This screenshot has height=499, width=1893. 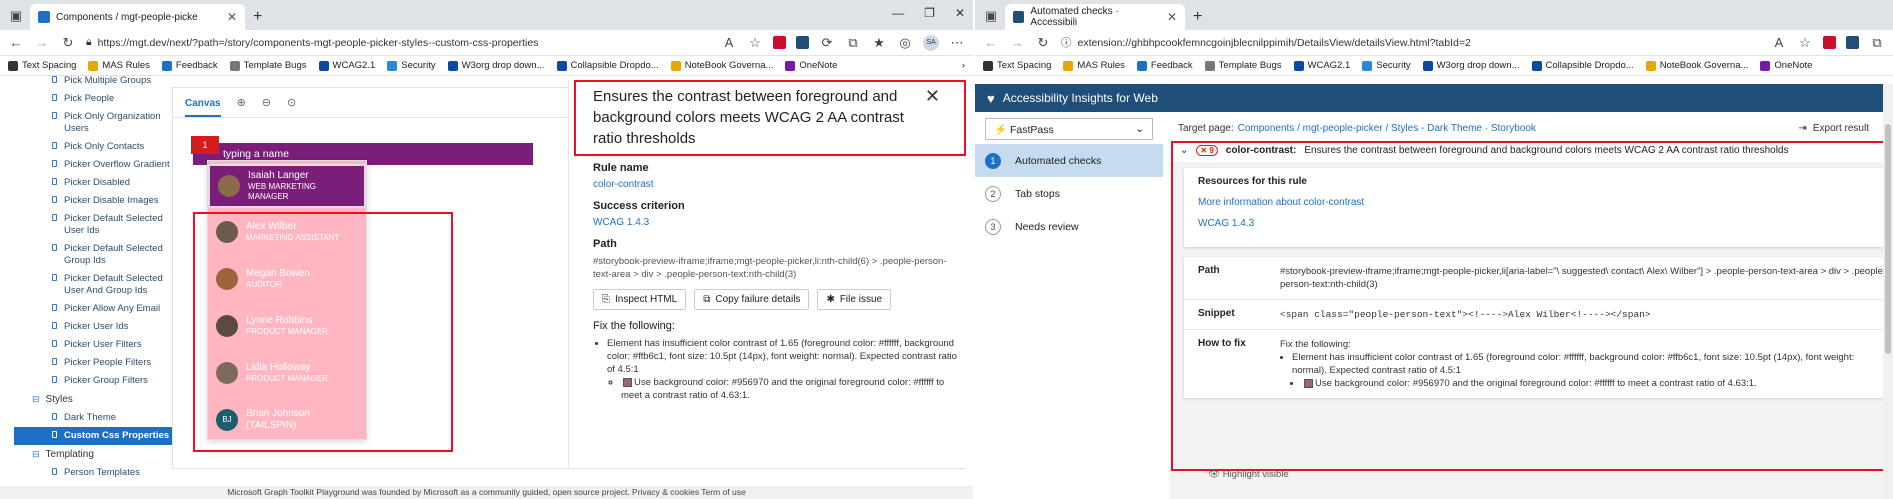 What do you see at coordinates (93, 99) in the screenshot?
I see `sidebar-item: Pick People` at bounding box center [93, 99].